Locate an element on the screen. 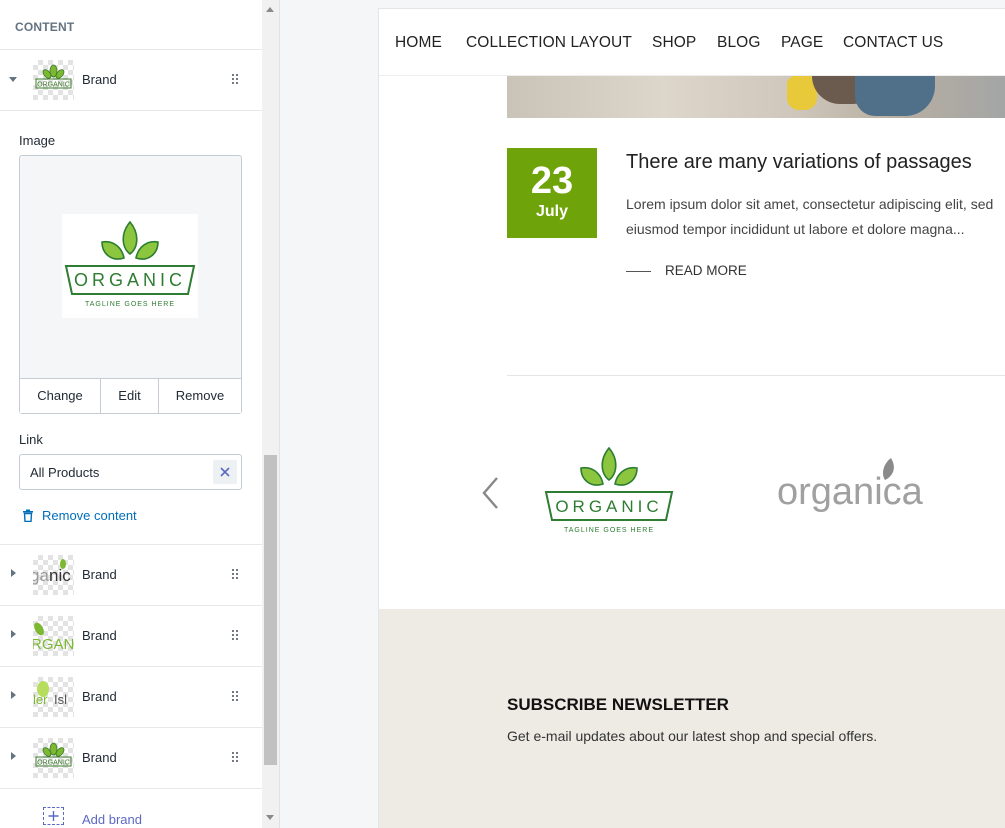  brand-row: ORGANIC Brand is located at coordinates (131, 758).